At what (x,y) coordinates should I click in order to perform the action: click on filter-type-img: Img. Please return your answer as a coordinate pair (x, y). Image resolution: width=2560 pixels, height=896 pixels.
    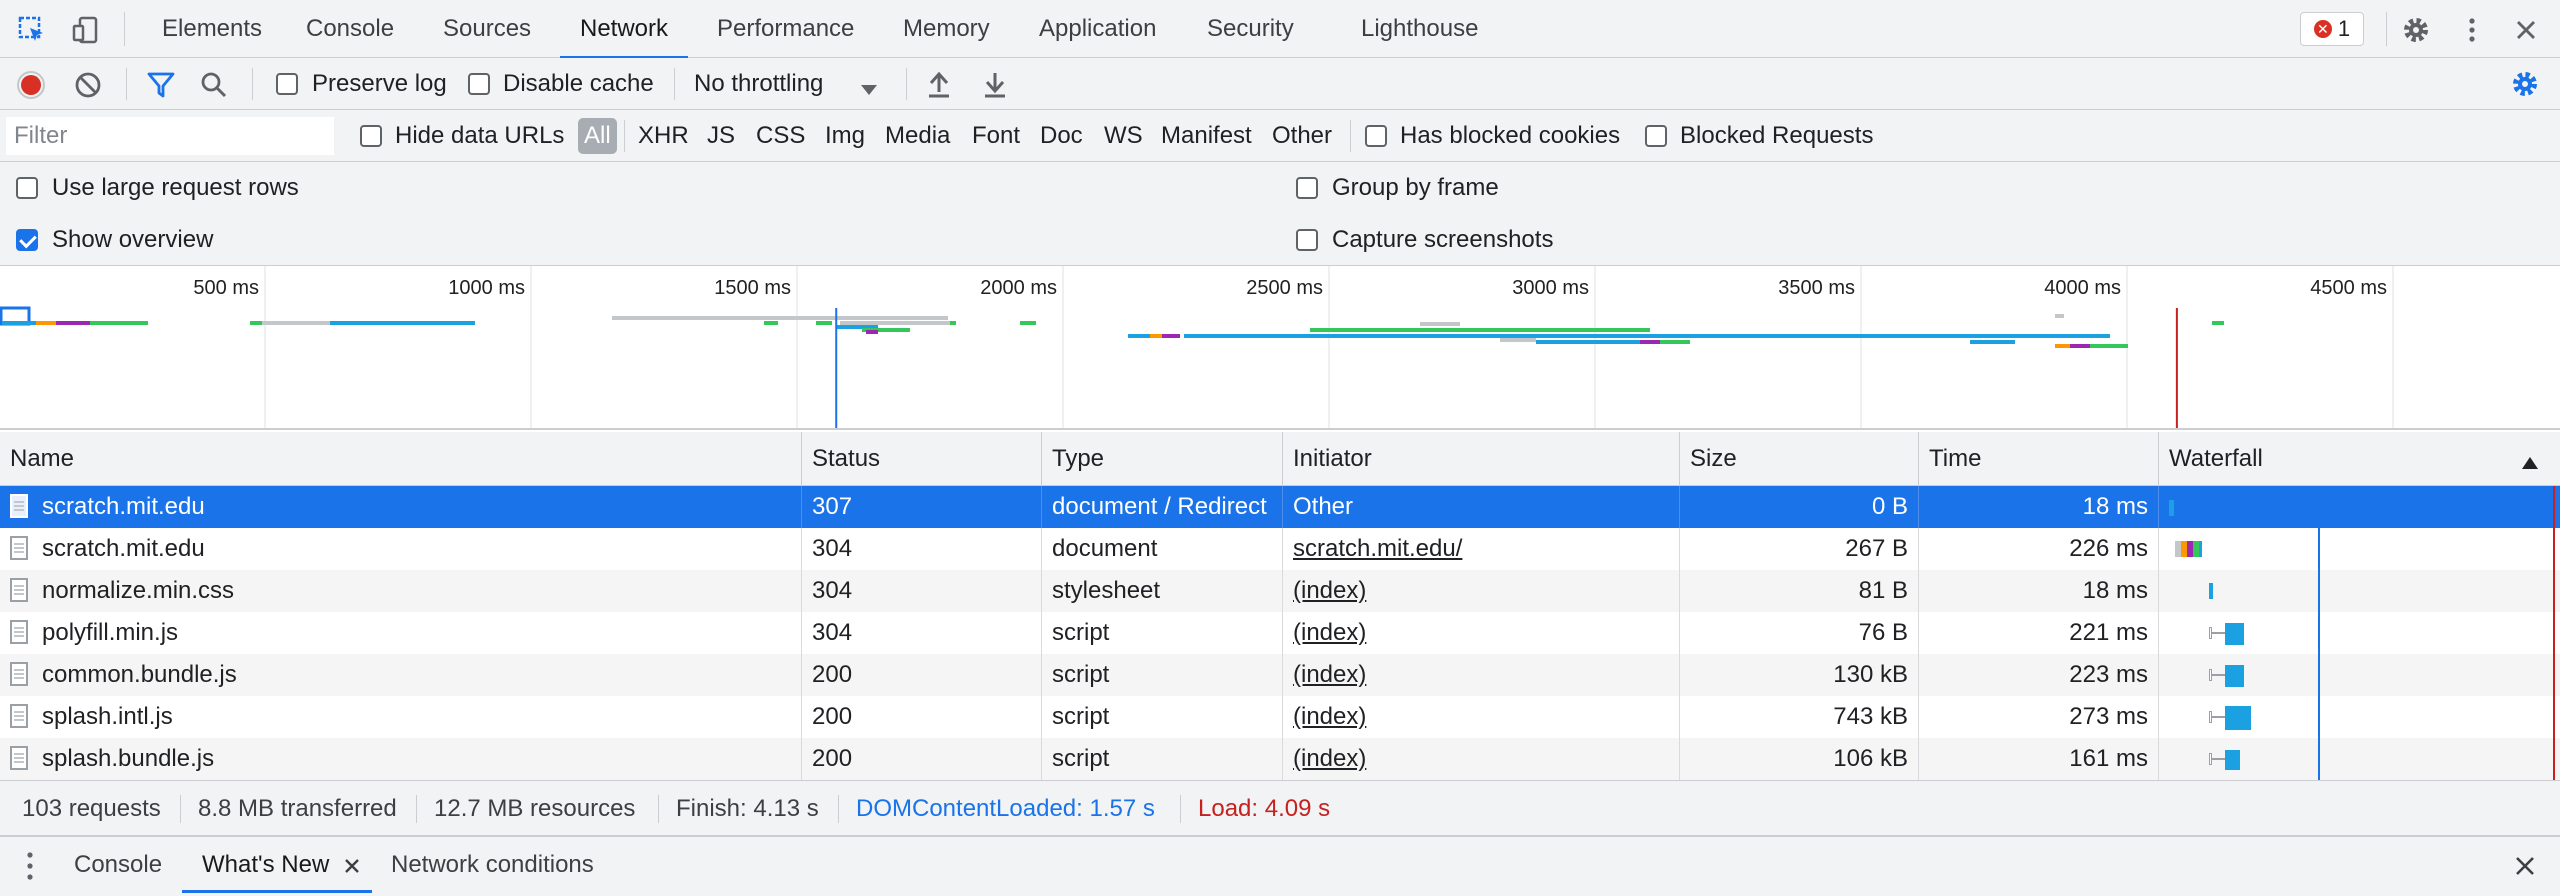
    Looking at the image, I should click on (845, 136).